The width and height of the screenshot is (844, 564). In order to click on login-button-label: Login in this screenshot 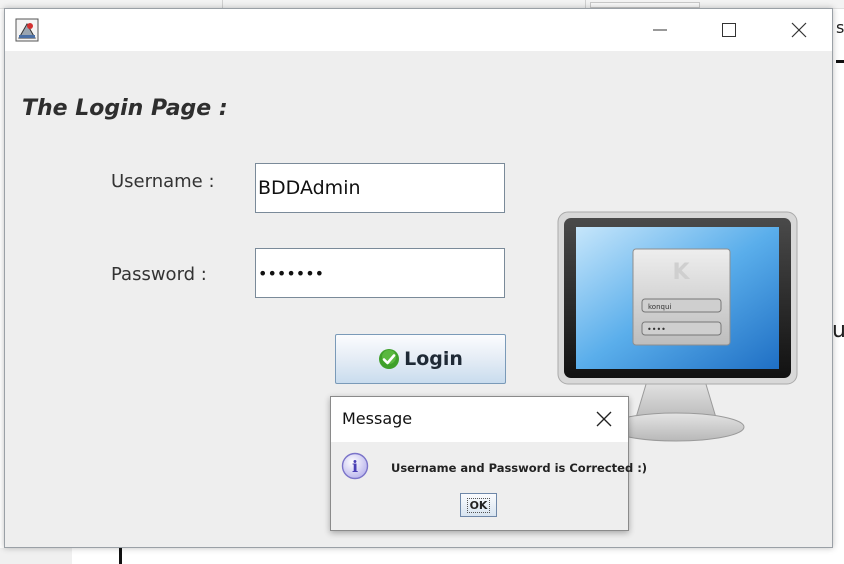, I will do `click(433, 359)`.